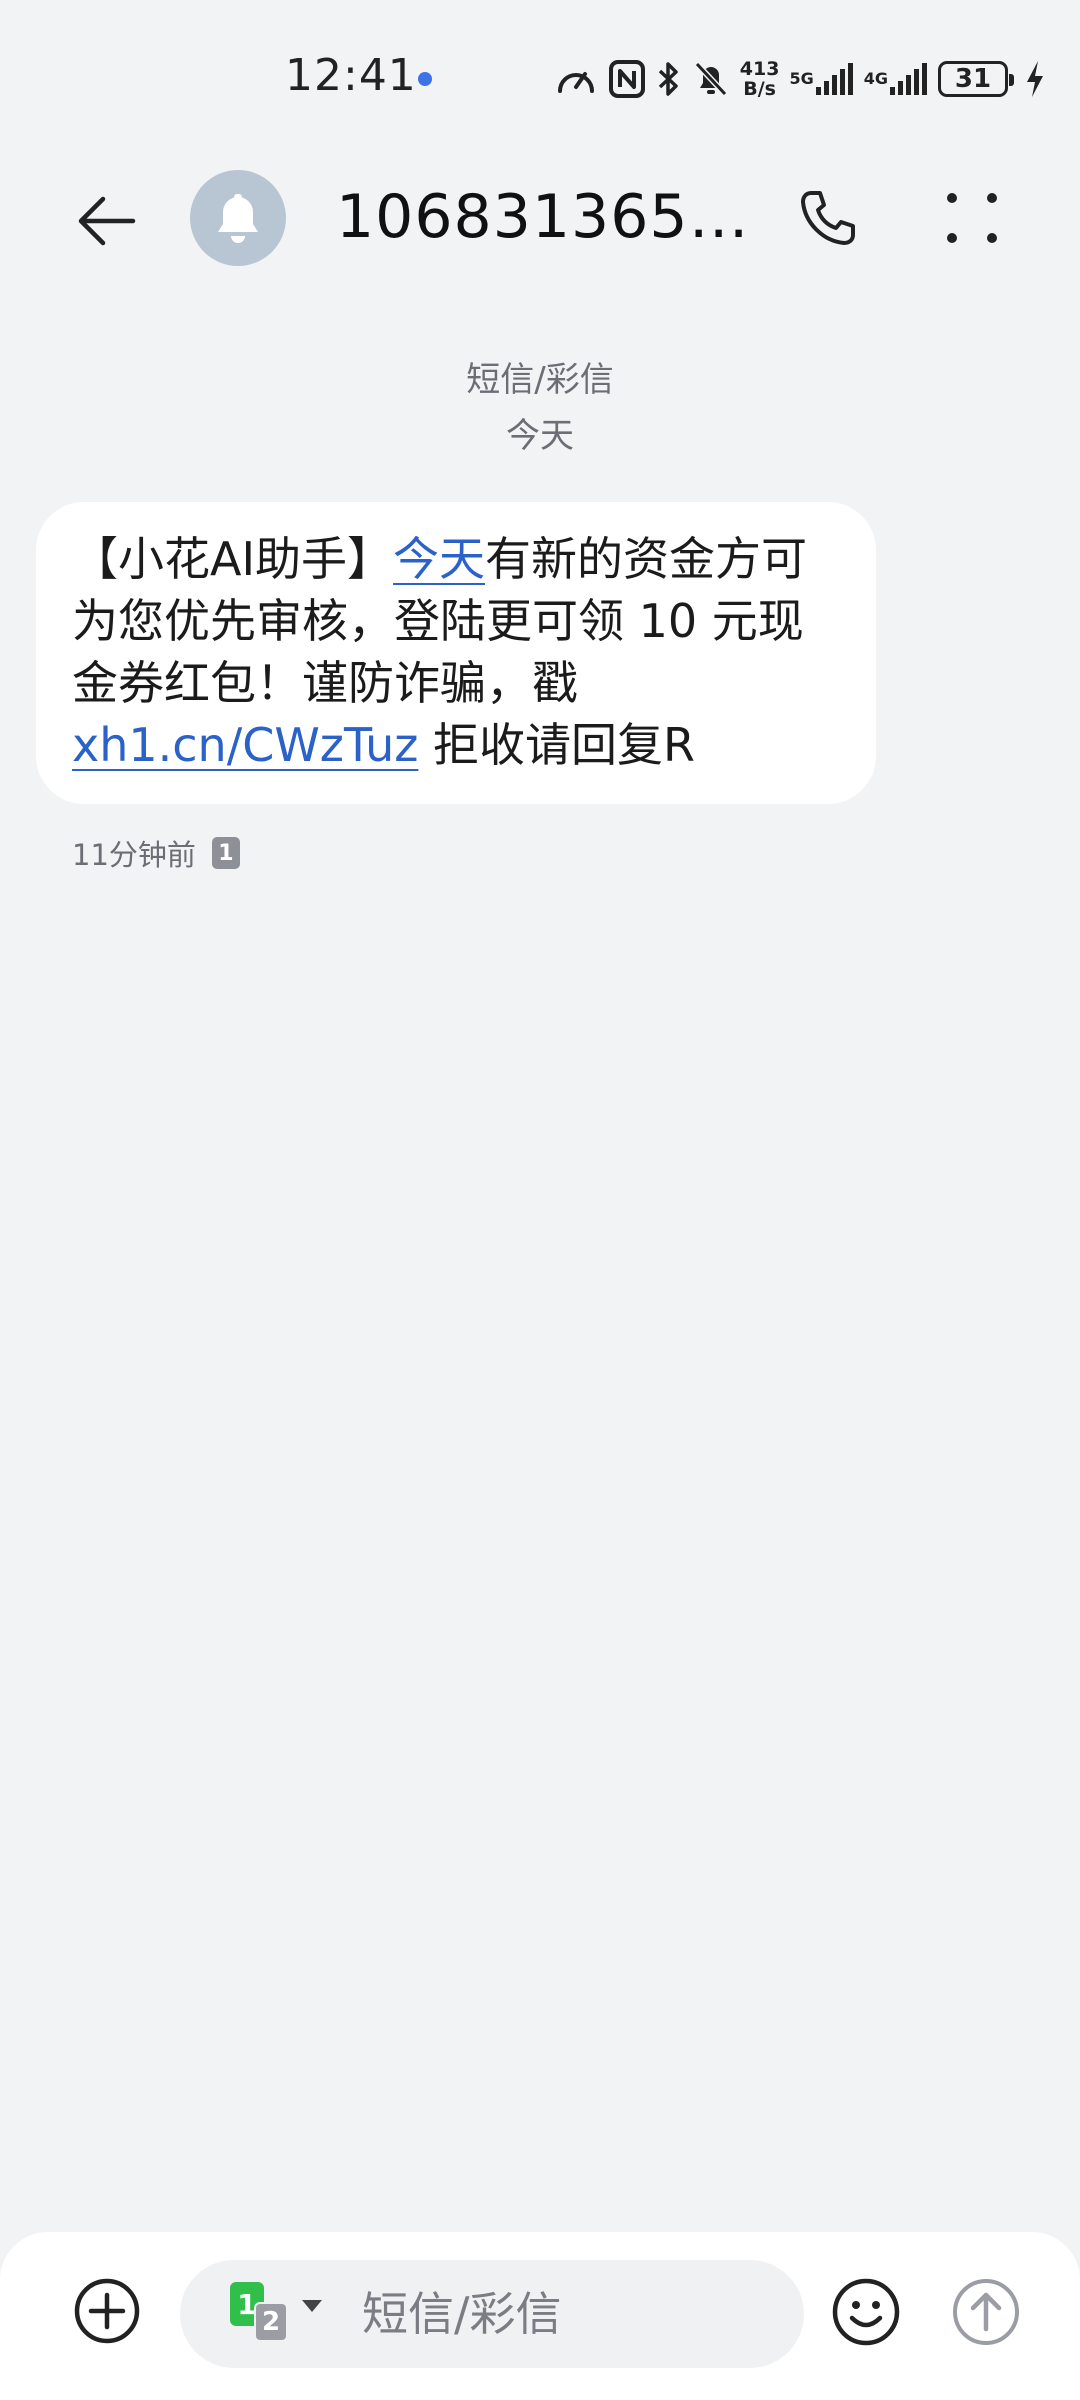  I want to click on bell-icon, so click(238, 218).